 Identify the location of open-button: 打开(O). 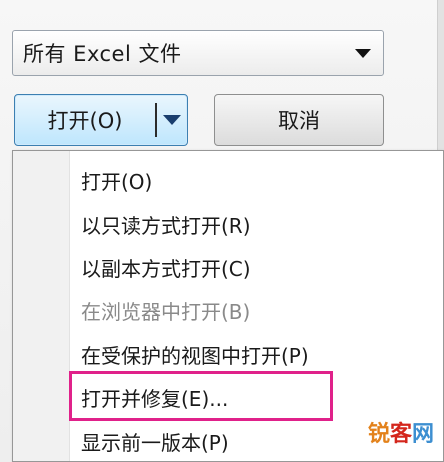
(85, 120).